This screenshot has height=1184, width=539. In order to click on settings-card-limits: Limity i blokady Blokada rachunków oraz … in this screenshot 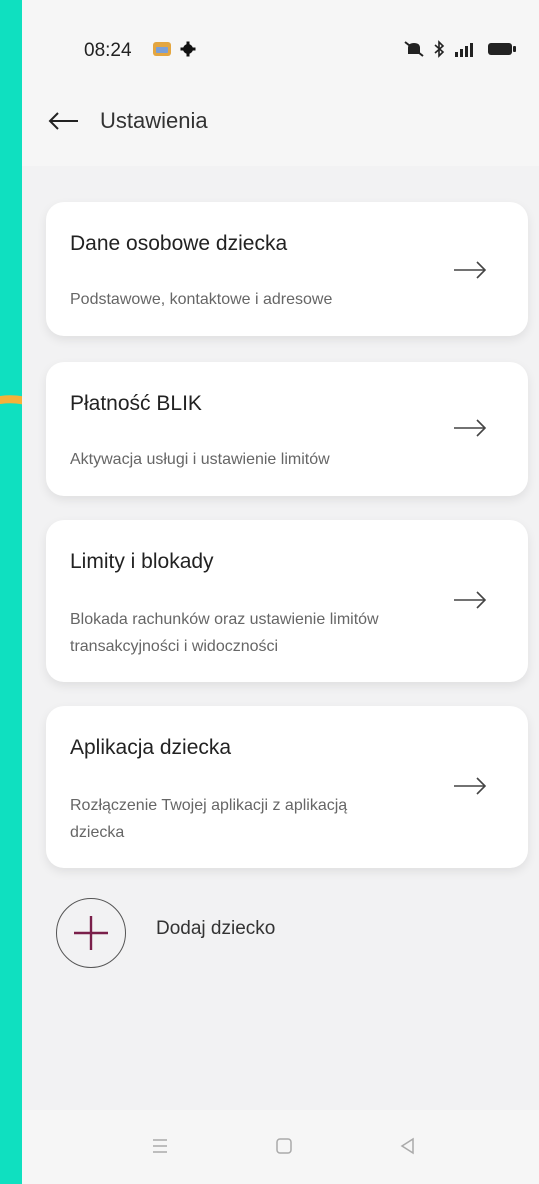, I will do `click(287, 601)`.